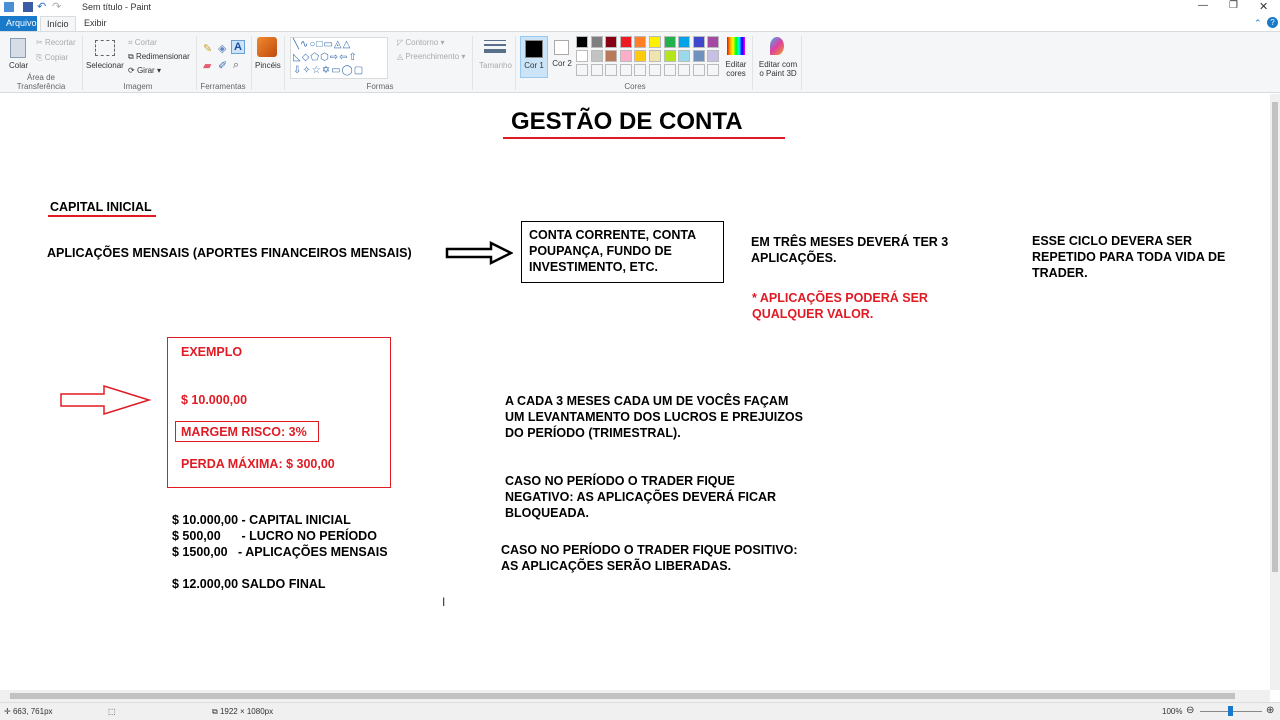  I want to click on rotate-label: Girar, so click(145, 70).